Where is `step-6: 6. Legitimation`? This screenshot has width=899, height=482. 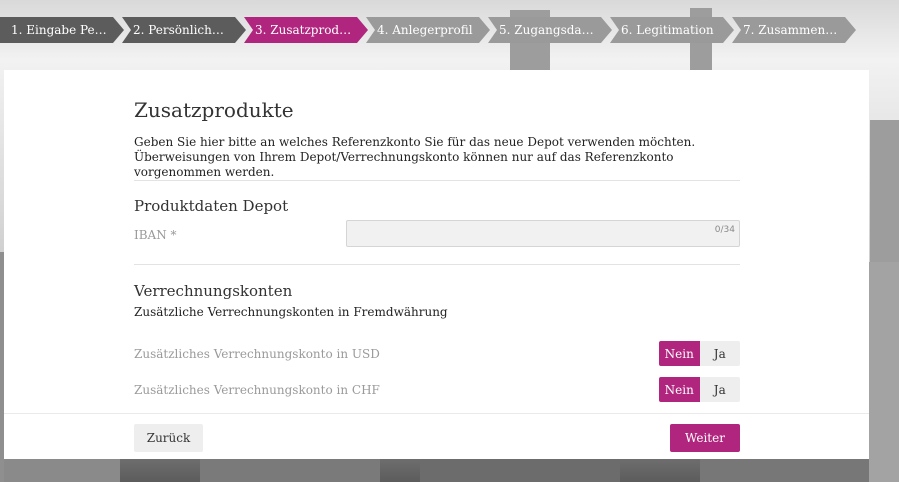
step-6: 6. Legitimation is located at coordinates (672, 30).